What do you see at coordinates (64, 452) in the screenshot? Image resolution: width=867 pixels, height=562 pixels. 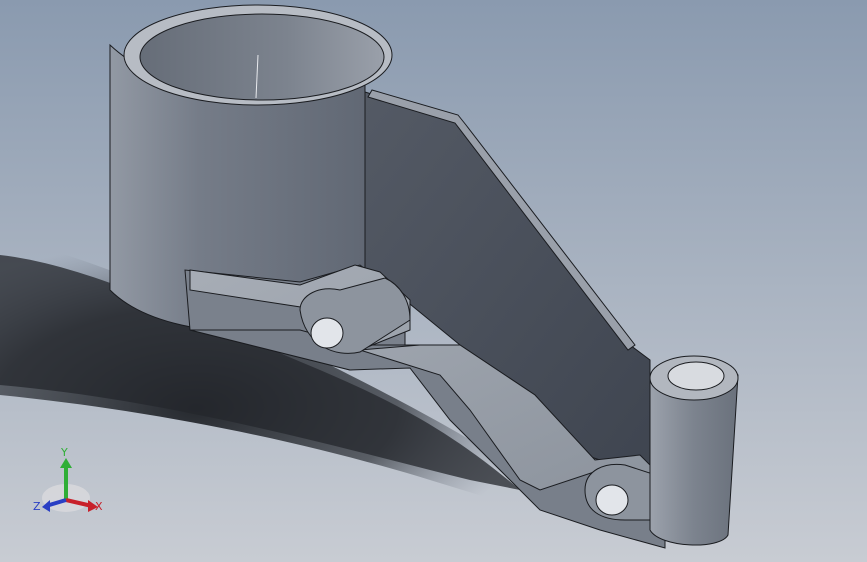 I see `triad-y-label: Y` at bounding box center [64, 452].